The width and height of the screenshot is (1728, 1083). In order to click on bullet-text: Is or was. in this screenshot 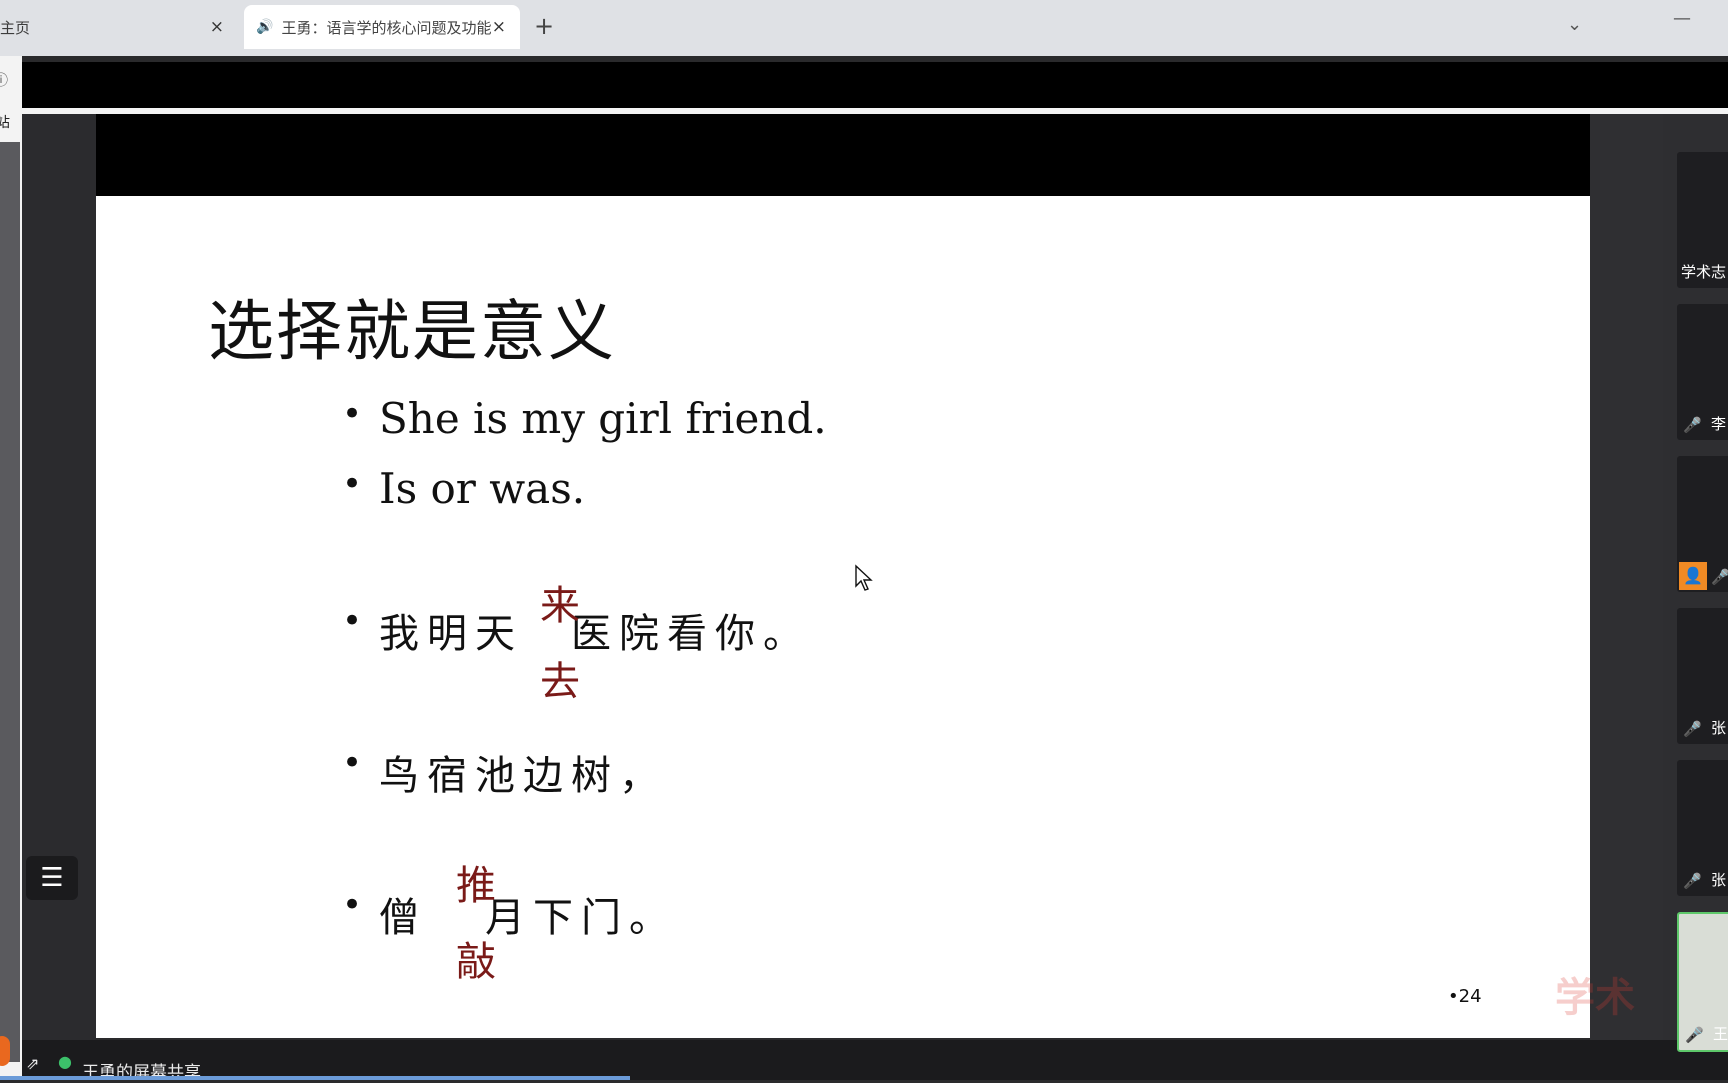, I will do `click(482, 488)`.